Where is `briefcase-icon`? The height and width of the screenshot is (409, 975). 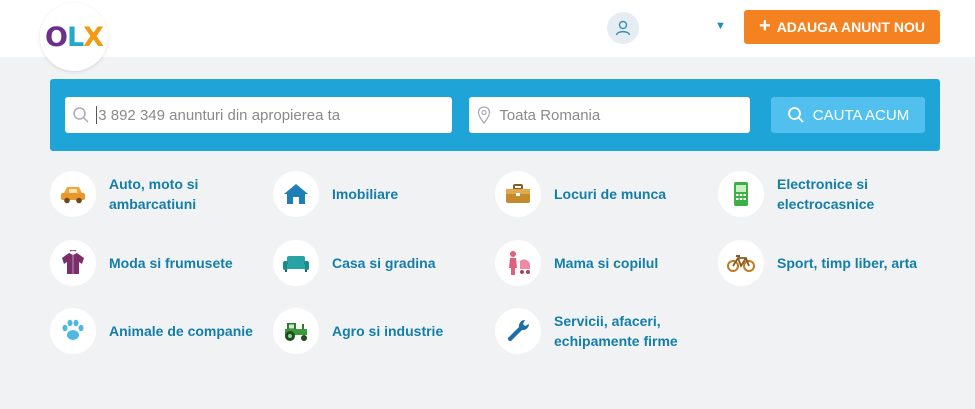 briefcase-icon is located at coordinates (518, 194).